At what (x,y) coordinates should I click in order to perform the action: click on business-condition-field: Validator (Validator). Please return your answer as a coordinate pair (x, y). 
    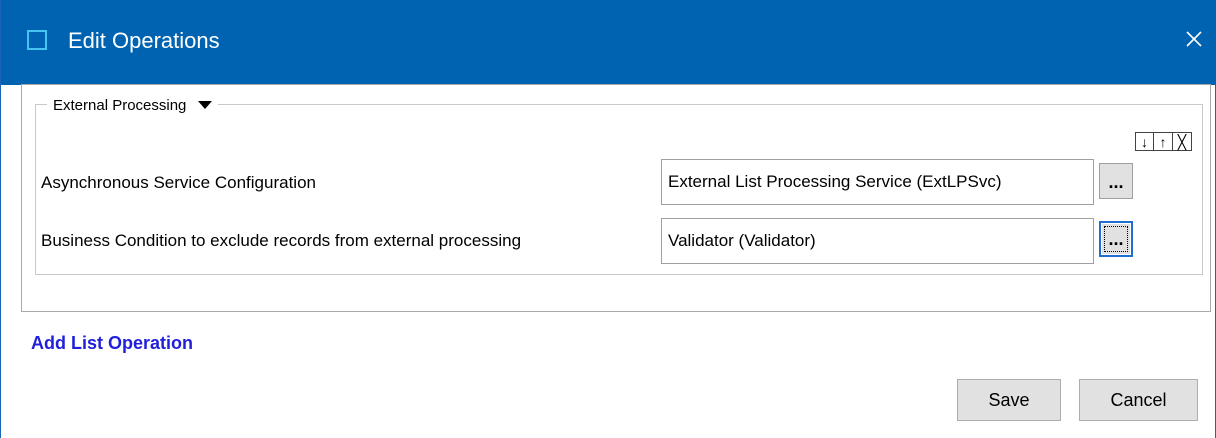
    Looking at the image, I should click on (877, 241).